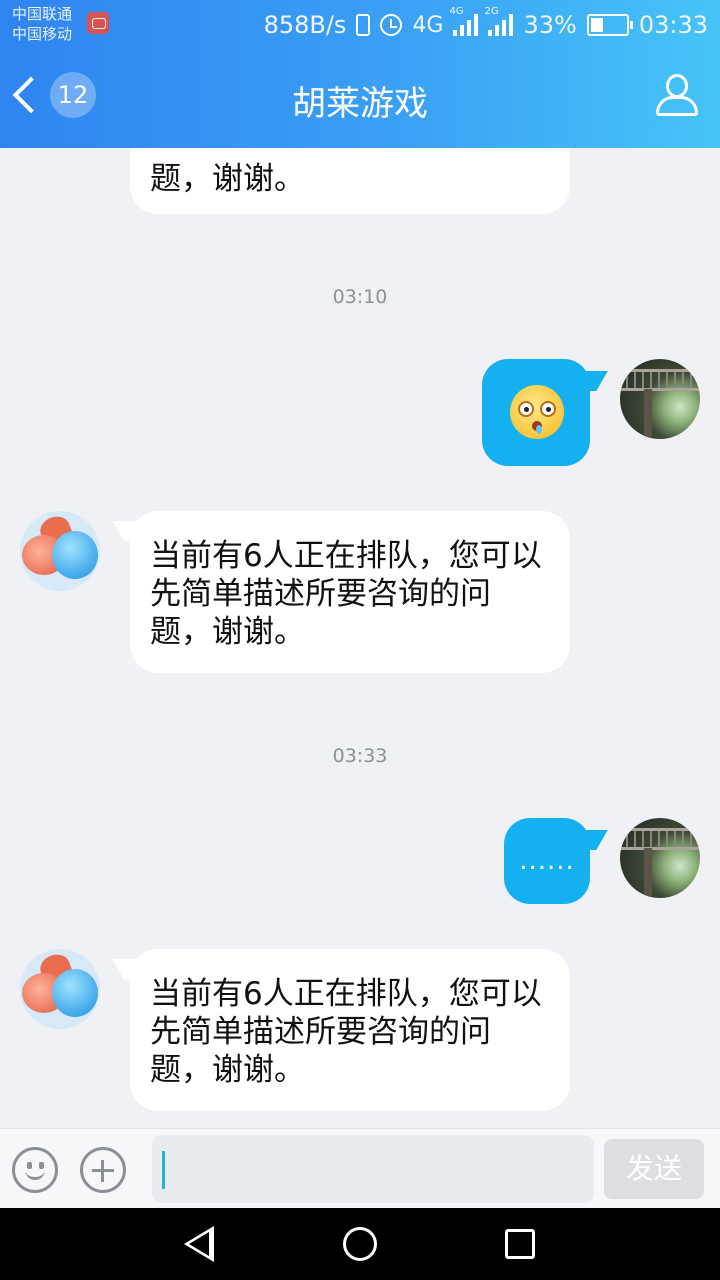  Describe the element at coordinates (456, 11) in the screenshot. I see `signal-4g-tag: 4G` at that location.